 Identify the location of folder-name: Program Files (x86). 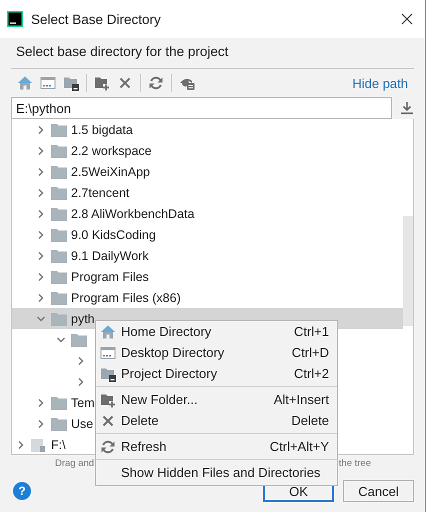
(126, 297).